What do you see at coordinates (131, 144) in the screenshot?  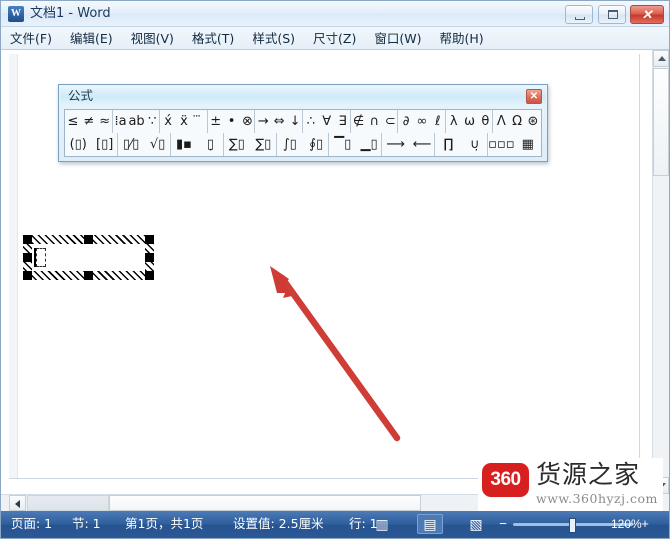 I see `equation-button-fraction-radical-templates-0: ▯⁄▯` at bounding box center [131, 144].